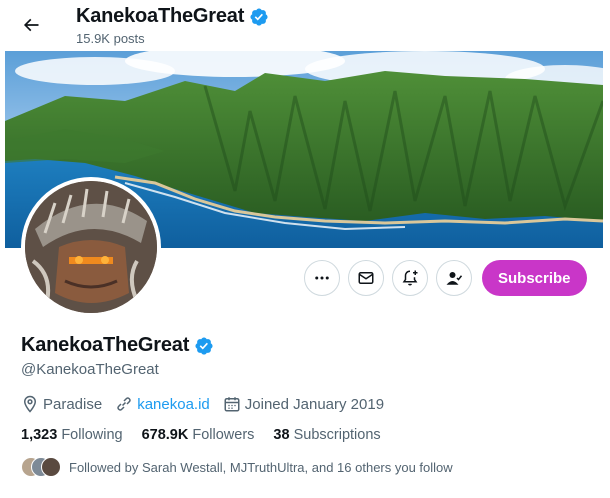 The image size is (610, 498). I want to click on subscribe-button: Subscribe, so click(534, 278).